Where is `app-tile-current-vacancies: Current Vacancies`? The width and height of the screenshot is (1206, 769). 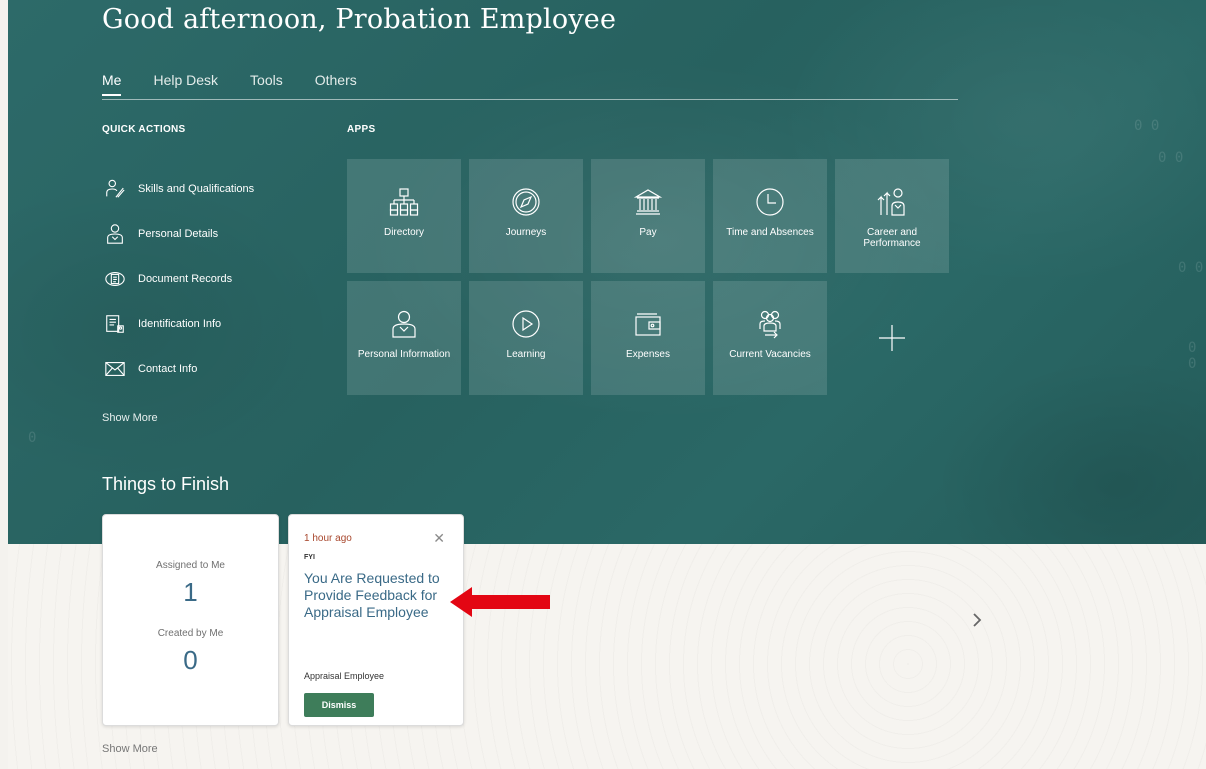
app-tile-current-vacancies: Current Vacancies is located at coordinates (770, 338).